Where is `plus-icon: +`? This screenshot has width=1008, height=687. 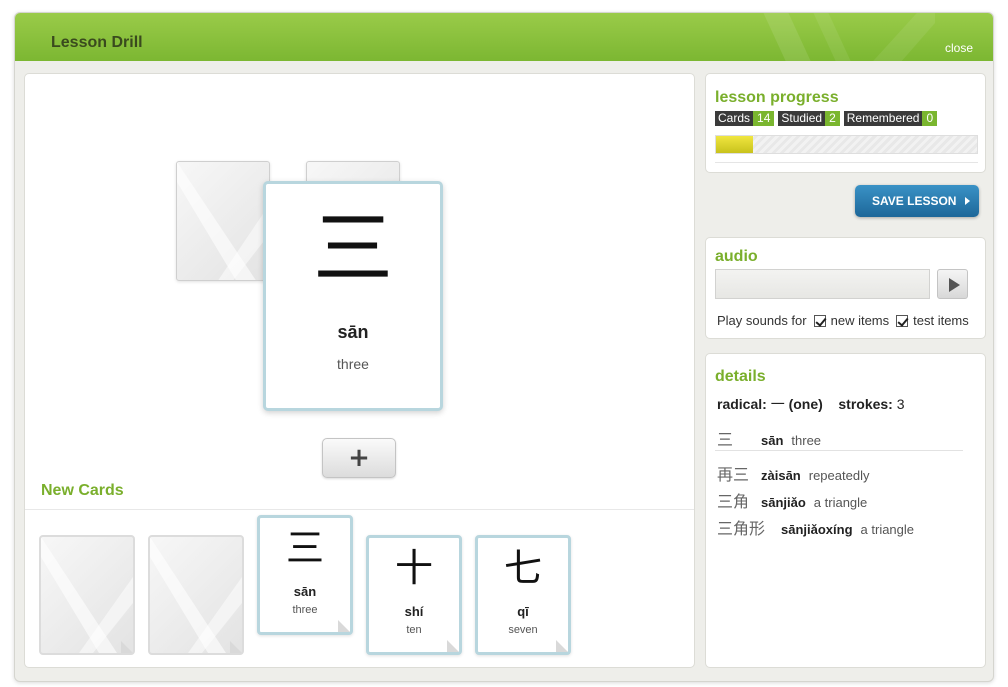
plus-icon: + is located at coordinates (359, 458).